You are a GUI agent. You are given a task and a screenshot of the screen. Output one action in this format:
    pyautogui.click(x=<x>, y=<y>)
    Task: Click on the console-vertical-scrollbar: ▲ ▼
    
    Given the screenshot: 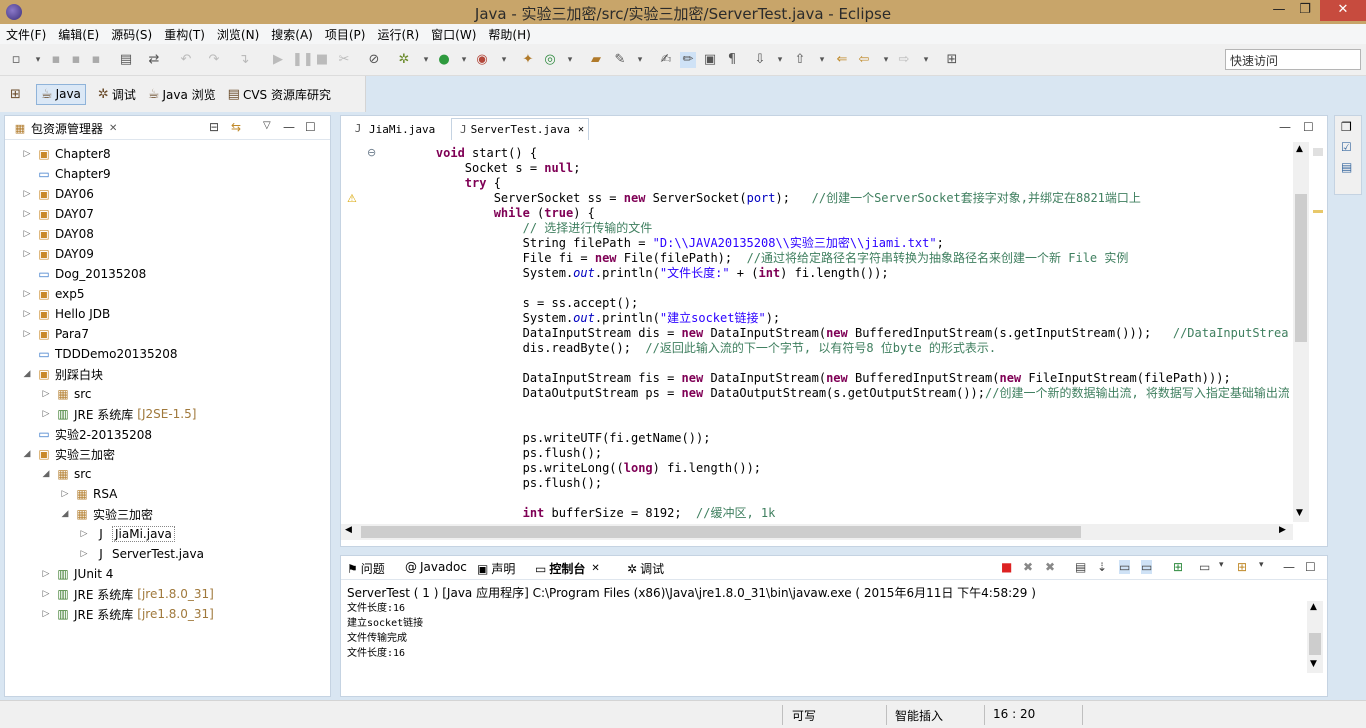 What is the action you would take?
    pyautogui.click(x=1315, y=637)
    